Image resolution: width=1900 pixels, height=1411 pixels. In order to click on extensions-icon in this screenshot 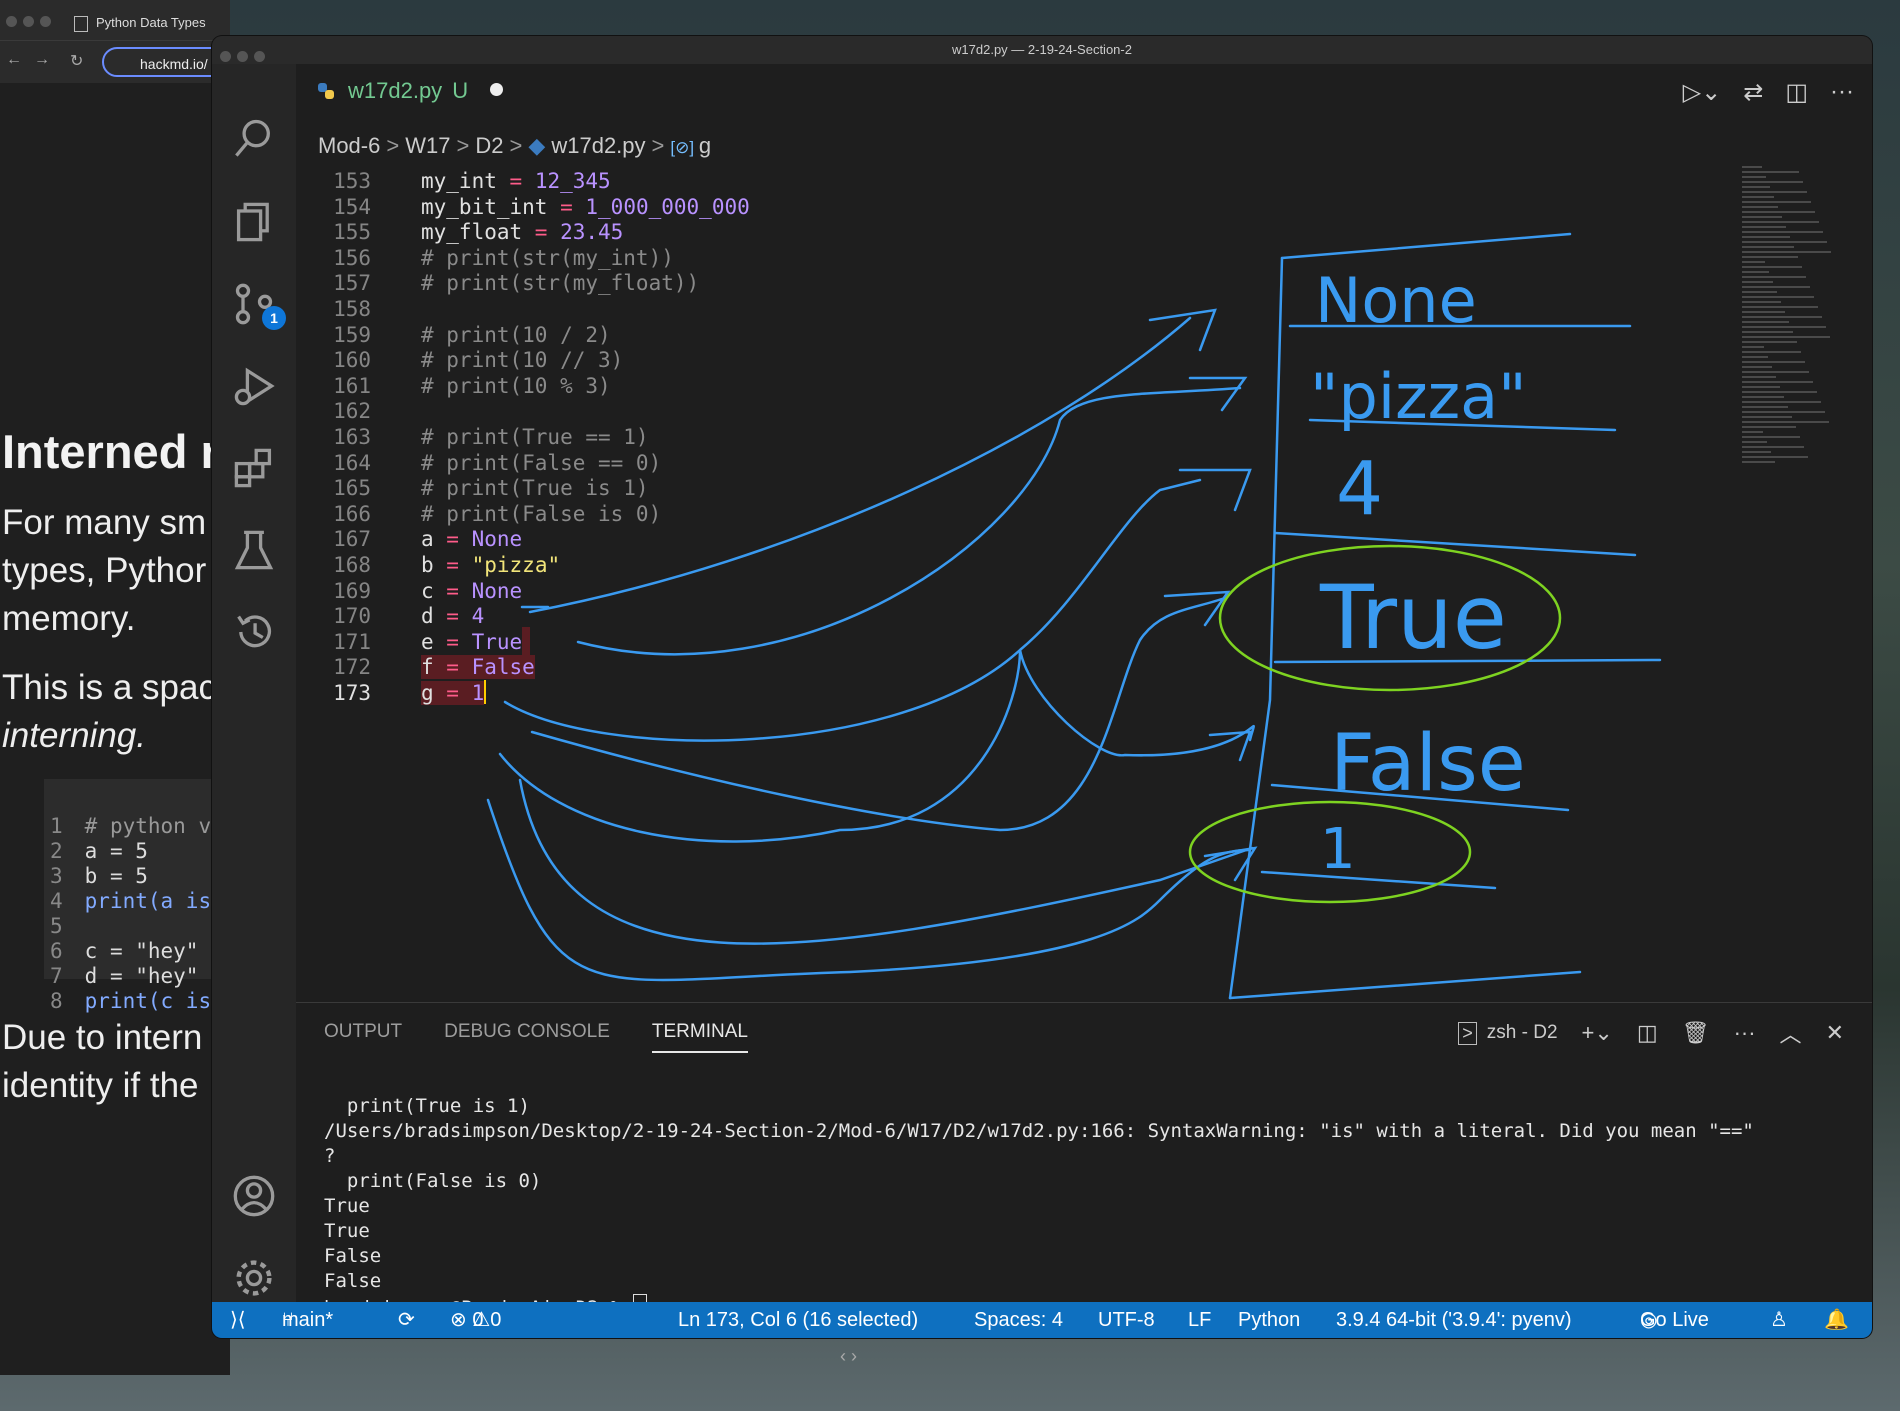, I will do `click(254, 468)`.